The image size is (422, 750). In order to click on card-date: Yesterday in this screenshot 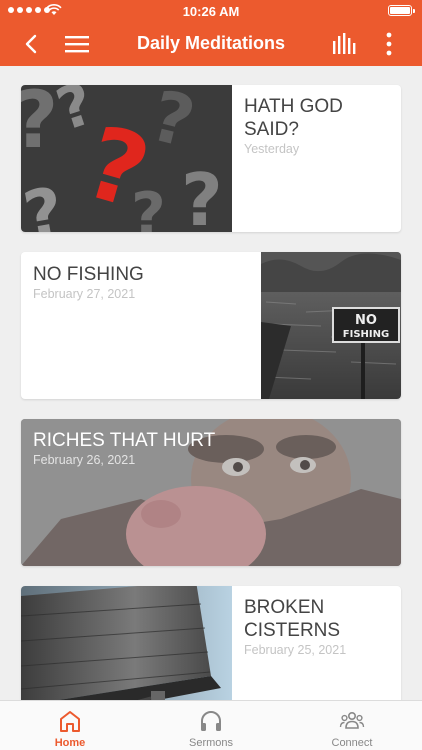, I will do `click(272, 149)`.